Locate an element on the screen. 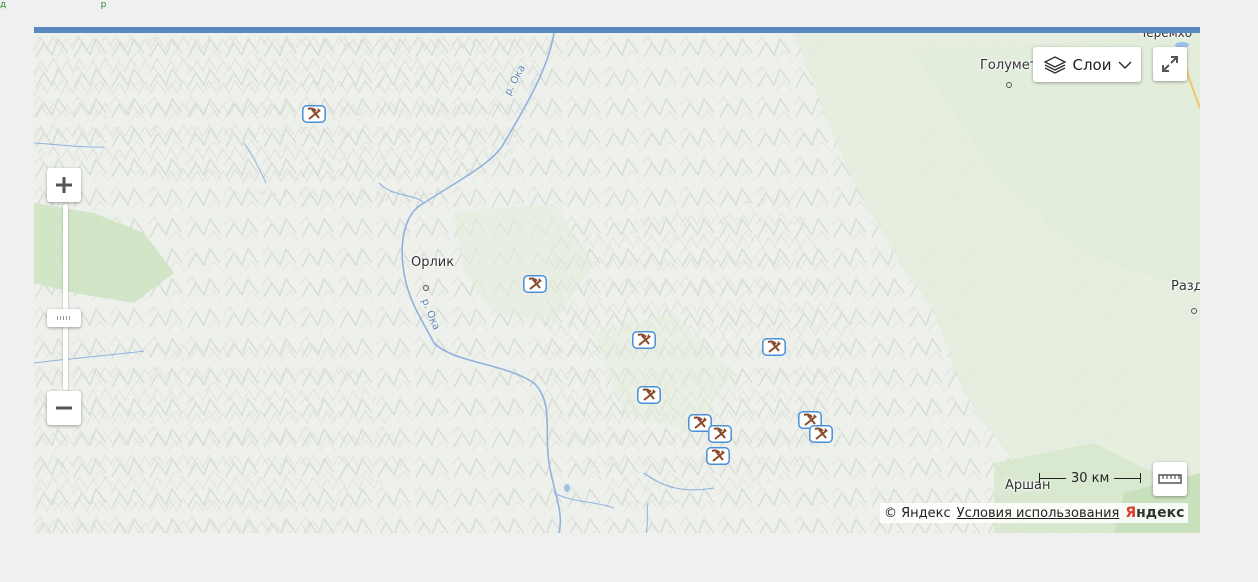  scale-line-right is located at coordinates (1127, 478).